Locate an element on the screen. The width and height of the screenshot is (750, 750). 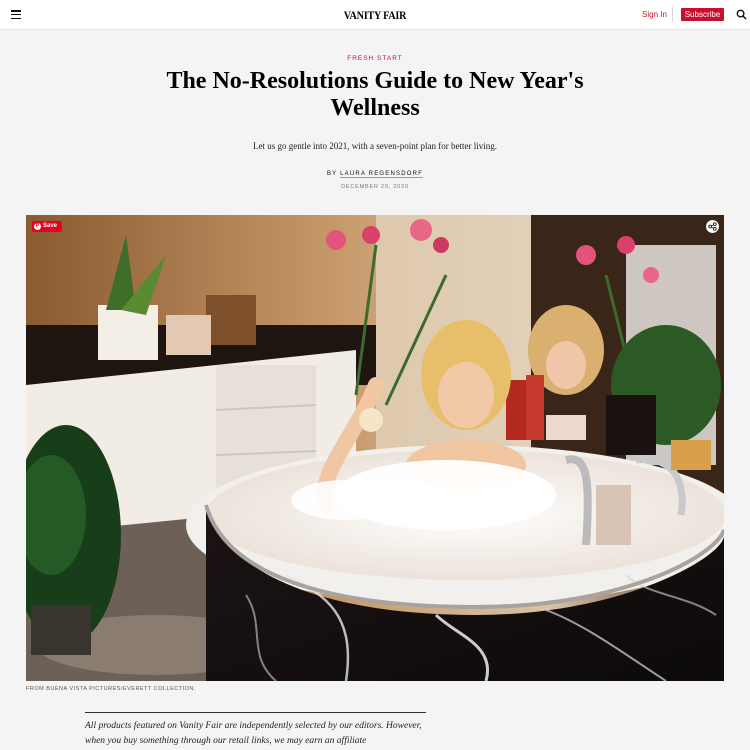
search-icon is located at coordinates (741, 14).